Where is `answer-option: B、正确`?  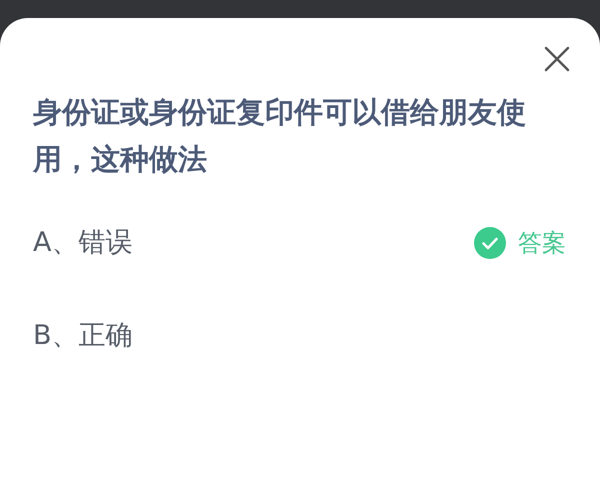 answer-option: B、正确 is located at coordinates (83, 336).